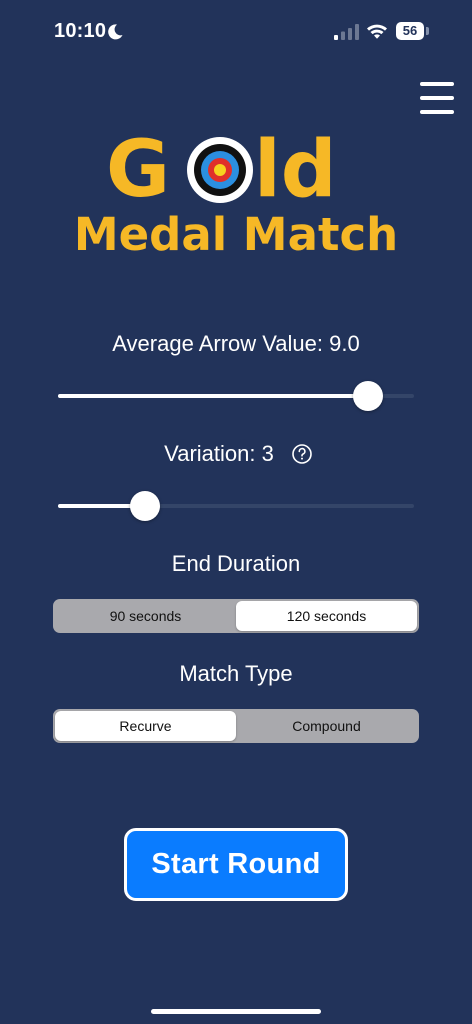 This screenshot has width=472, height=1024. Describe the element at coordinates (236, 506) in the screenshot. I see `variation-slider` at that location.